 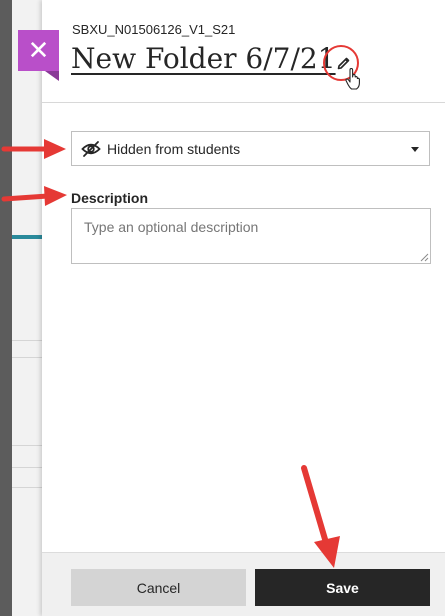 I want to click on close-button: ✕, so click(x=38, y=55).